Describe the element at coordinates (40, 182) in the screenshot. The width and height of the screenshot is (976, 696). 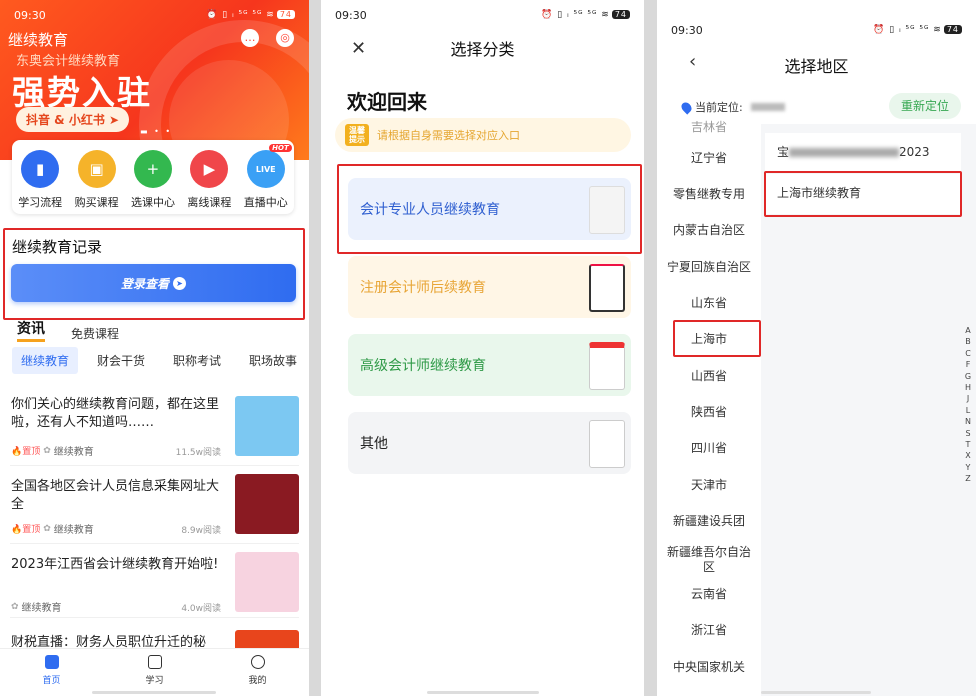
I see `quick-action-flow: ▮ 学习流程` at that location.